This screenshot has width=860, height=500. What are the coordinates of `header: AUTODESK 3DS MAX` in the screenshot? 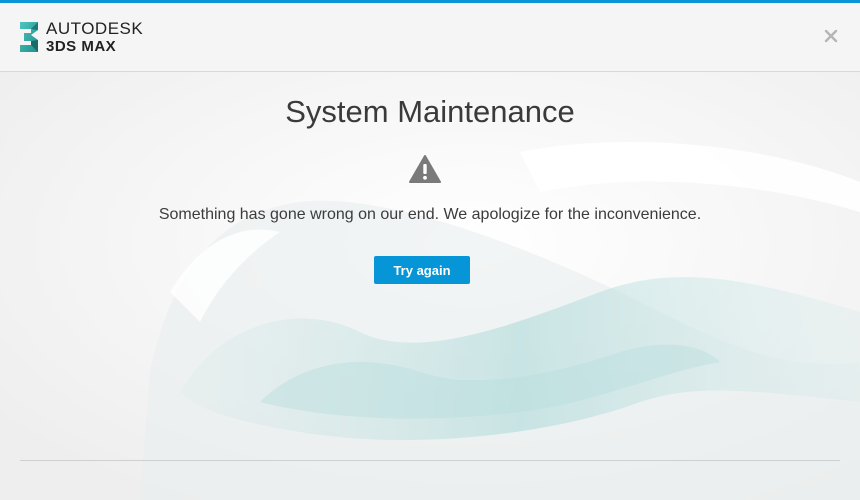 It's located at (430, 37).